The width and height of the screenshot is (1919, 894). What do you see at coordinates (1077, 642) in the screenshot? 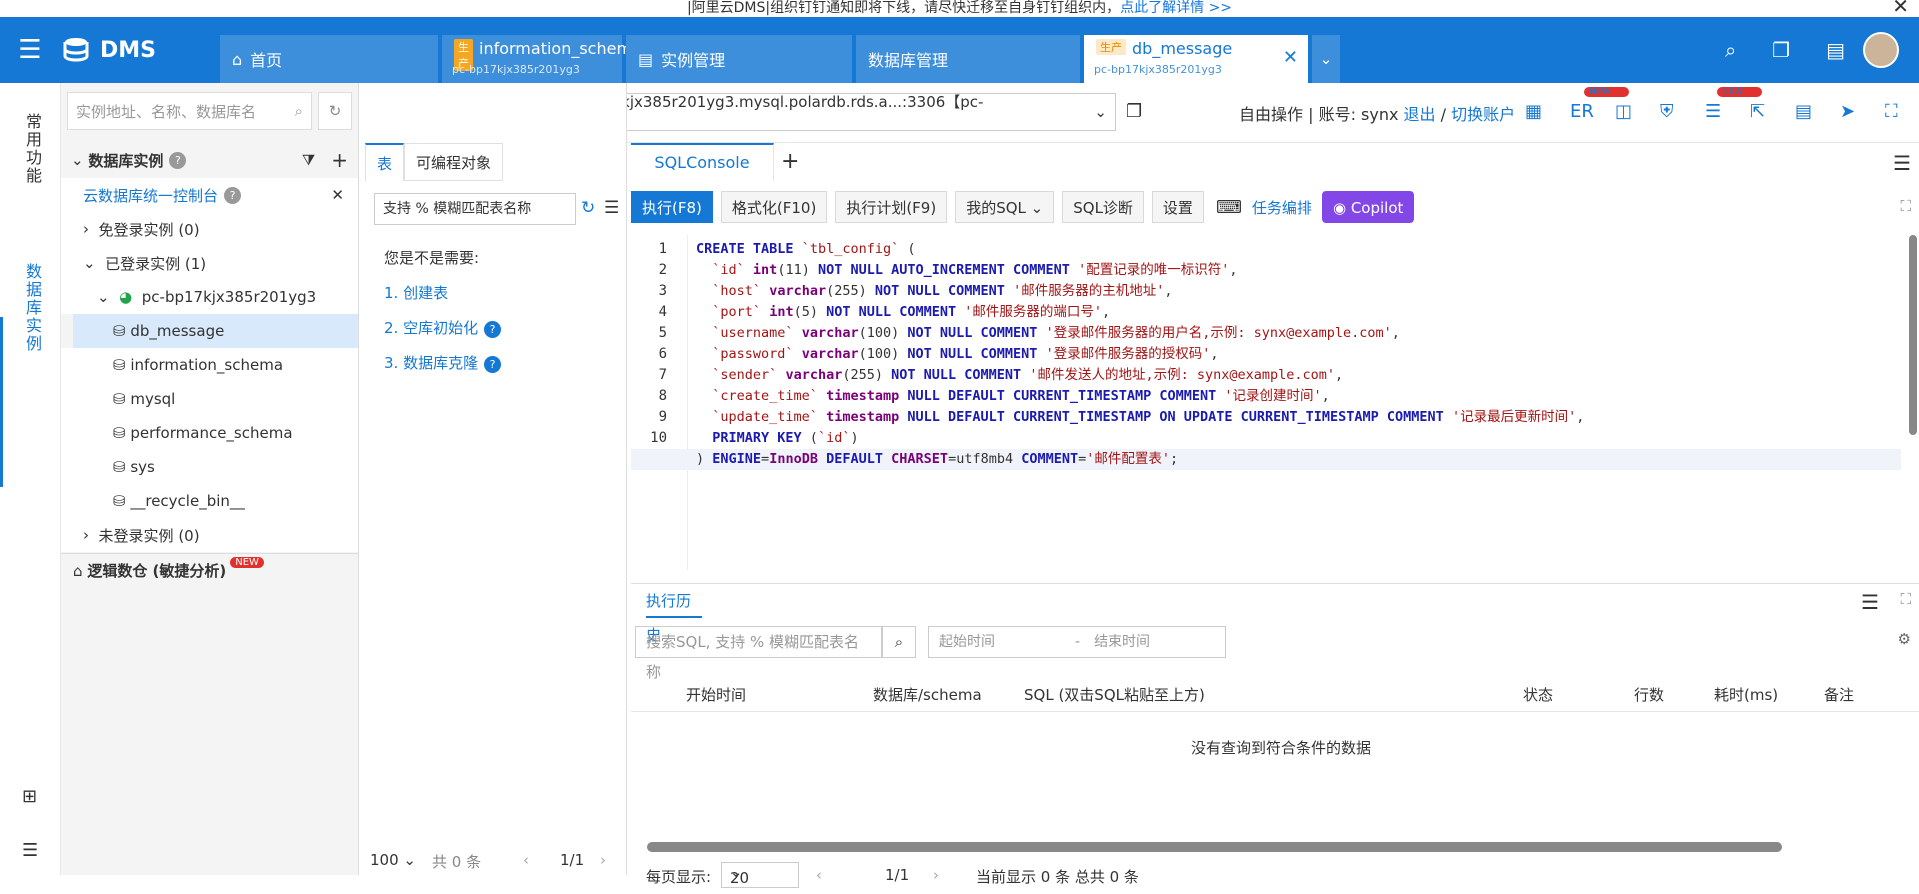
I see `date-range-picker: 起始时间 - 结束时间` at bounding box center [1077, 642].